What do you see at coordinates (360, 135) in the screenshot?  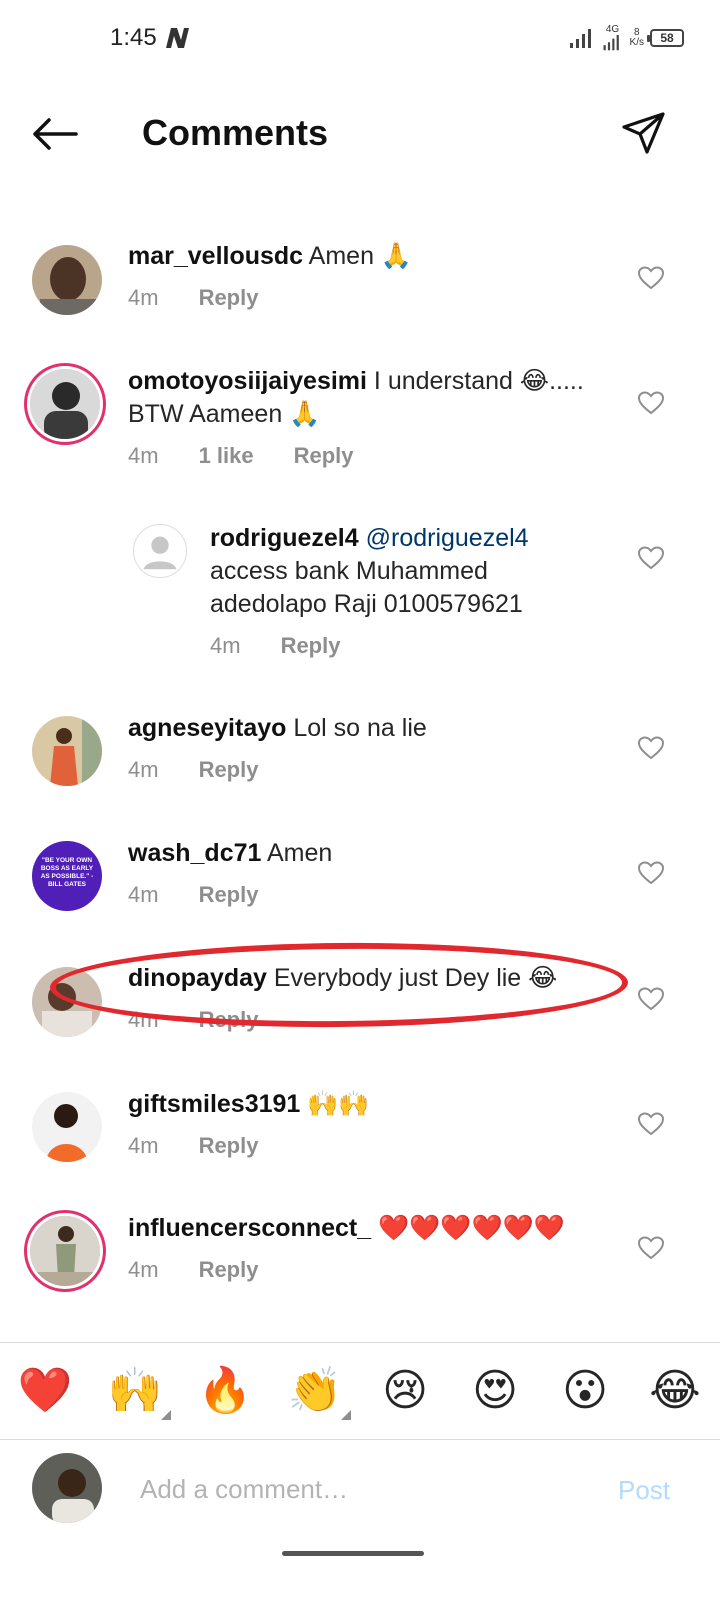 I see `header: Comments` at bounding box center [360, 135].